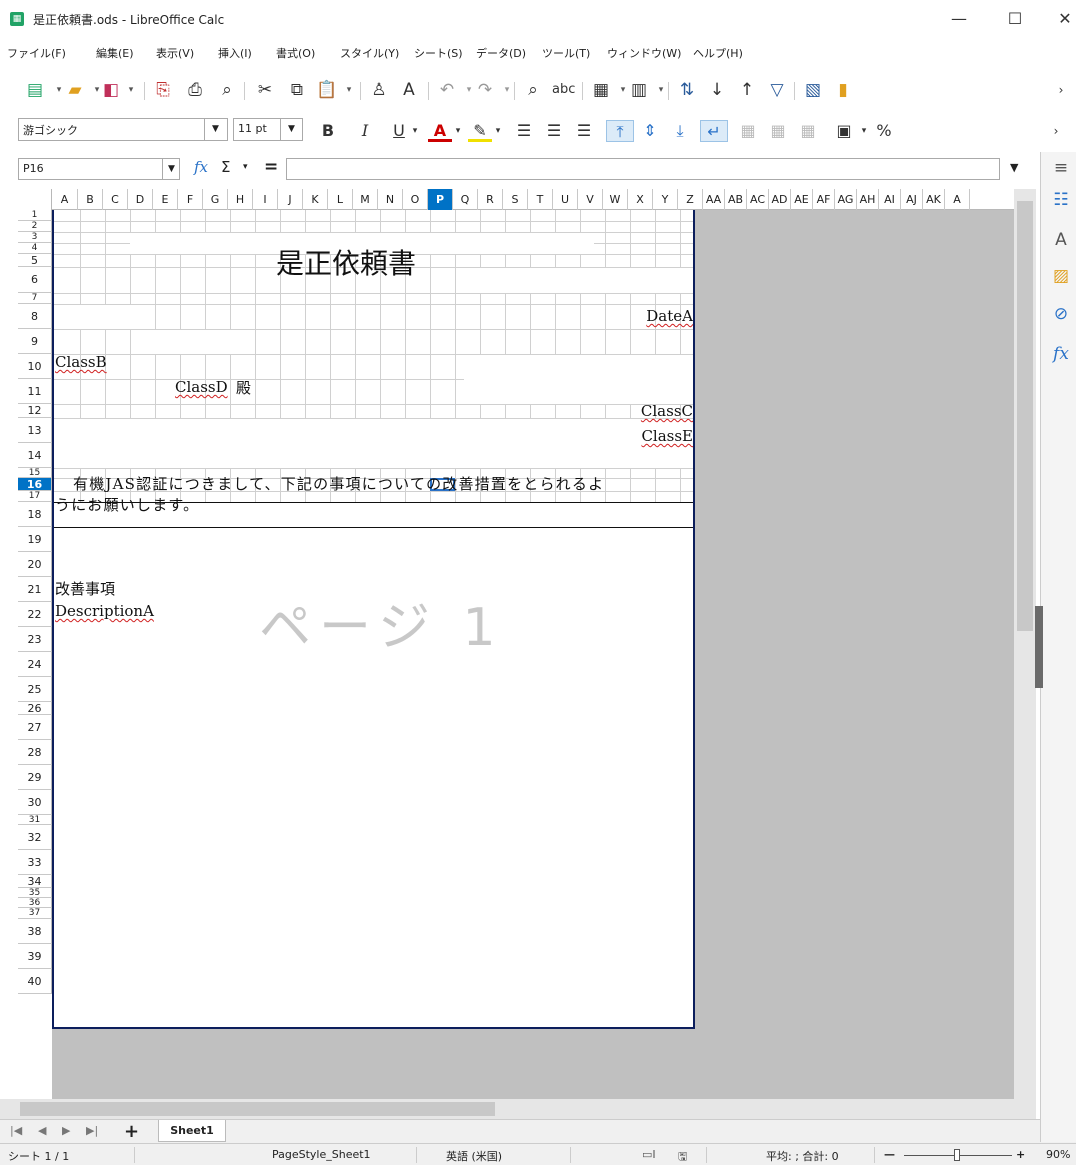  Describe the element at coordinates (165, 199) in the screenshot. I see `column-header-e: E` at that location.